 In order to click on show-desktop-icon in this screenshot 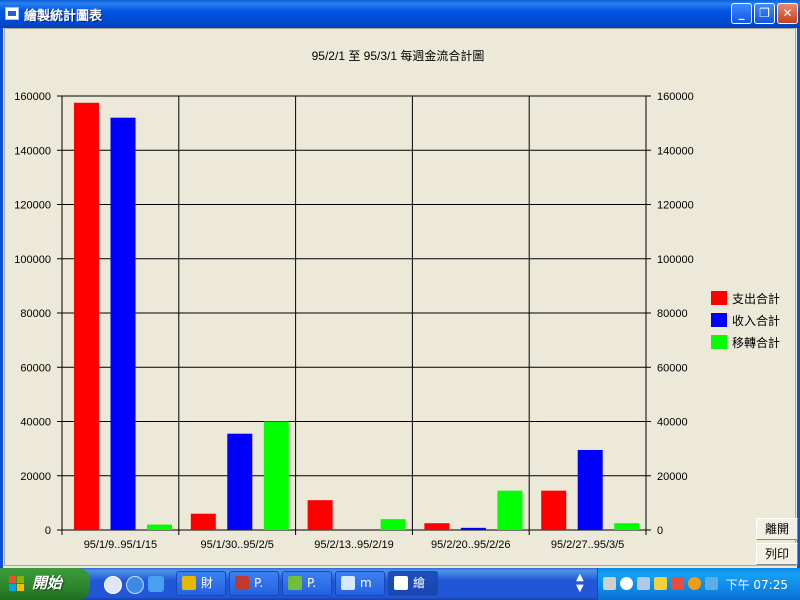, I will do `click(156, 584)`.